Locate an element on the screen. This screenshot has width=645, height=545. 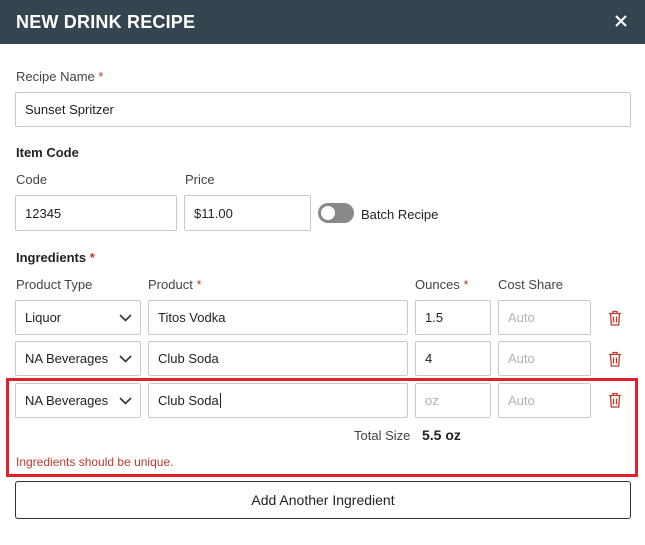
add-ingredient-button: Add Another Ingredient is located at coordinates (323, 500).